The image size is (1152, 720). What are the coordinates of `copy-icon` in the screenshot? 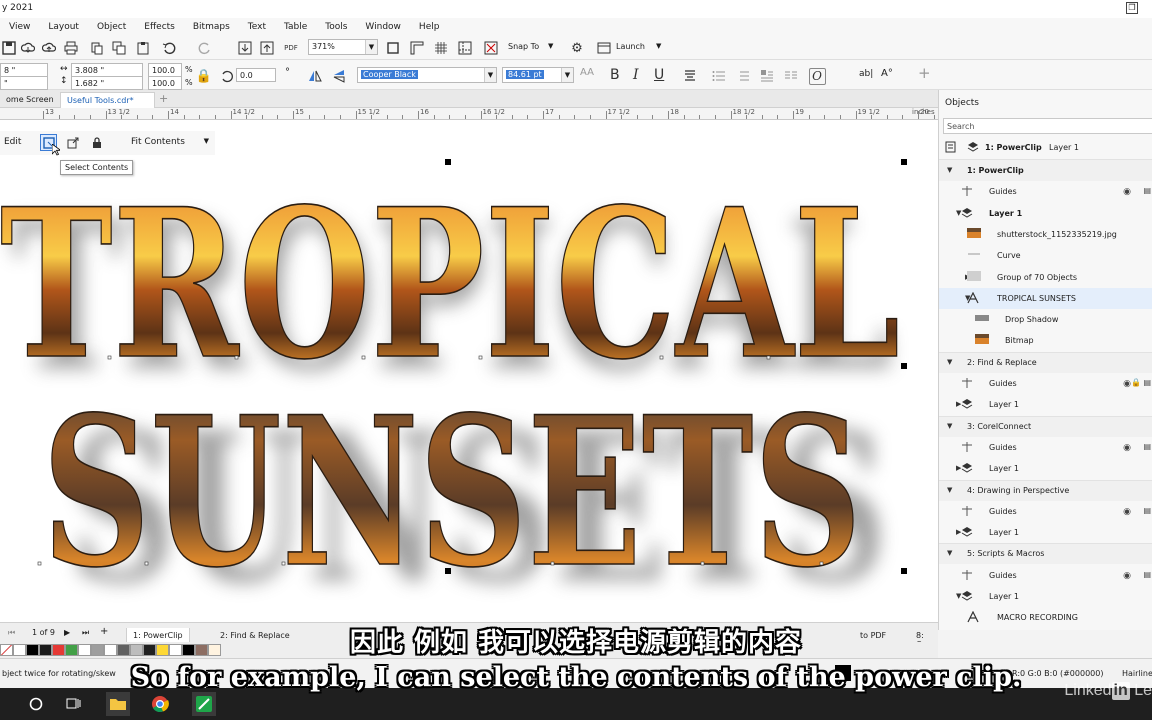 It's located at (119, 48).